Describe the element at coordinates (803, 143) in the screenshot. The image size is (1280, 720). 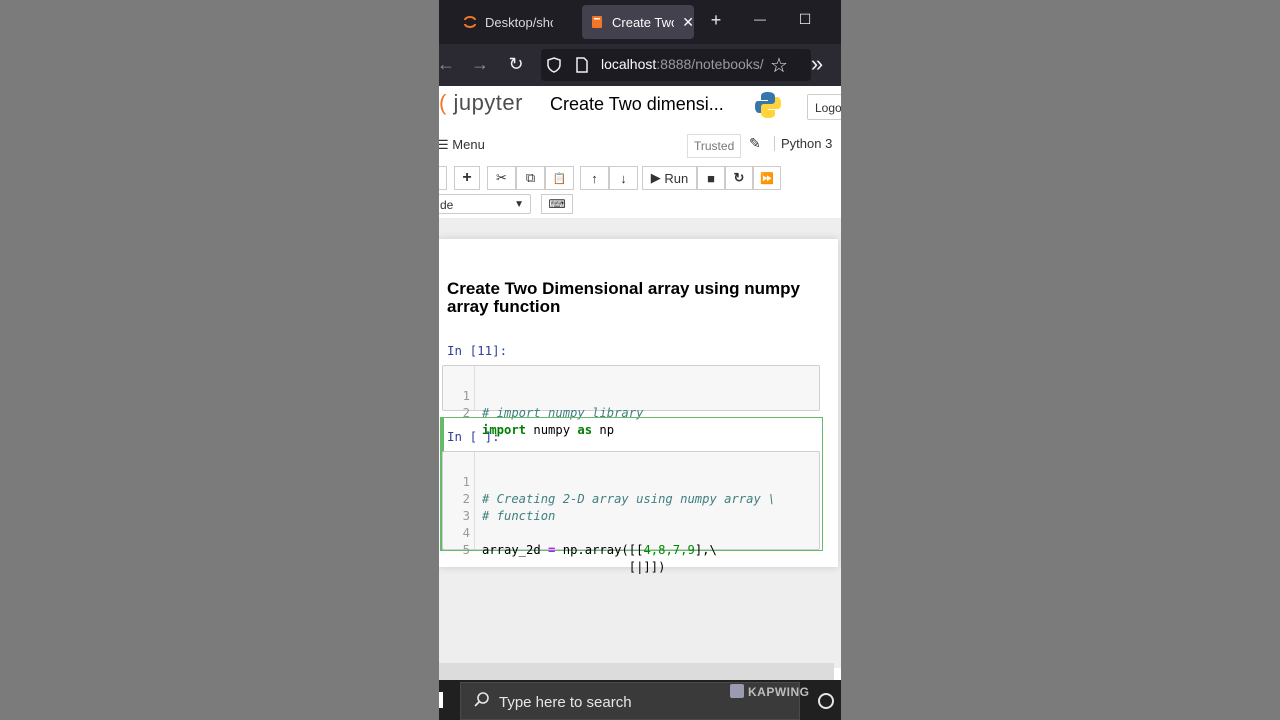
I see `kernel-indicator: Python 3` at that location.